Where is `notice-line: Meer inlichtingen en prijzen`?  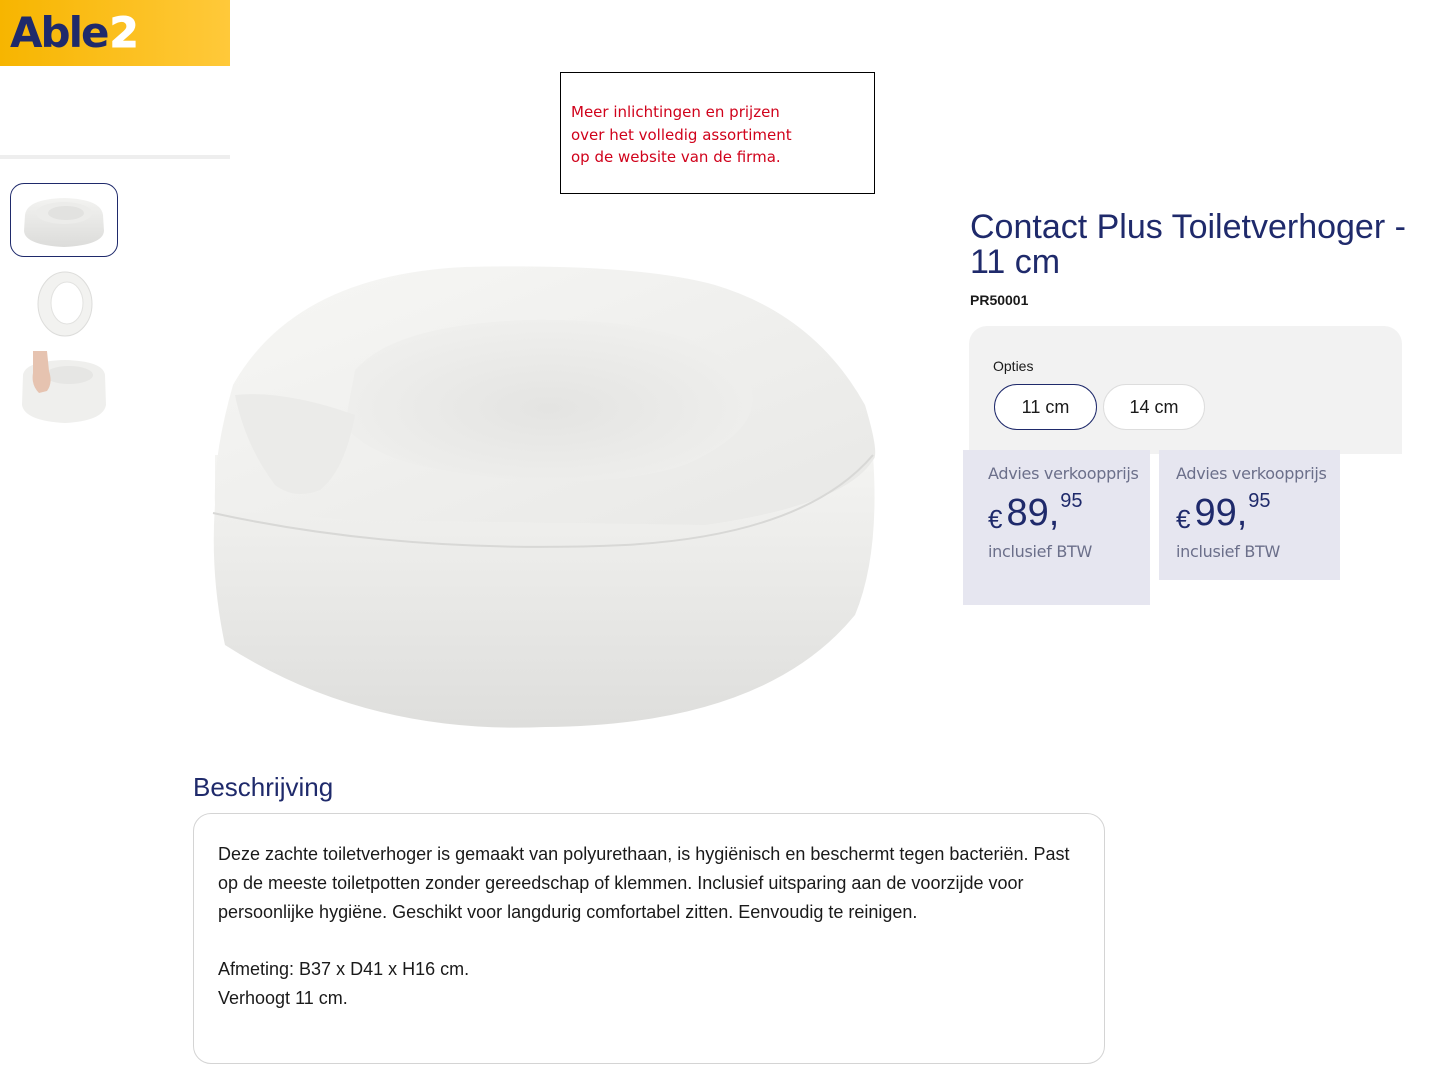
notice-line: Meer inlichtingen en prijzen is located at coordinates (675, 112).